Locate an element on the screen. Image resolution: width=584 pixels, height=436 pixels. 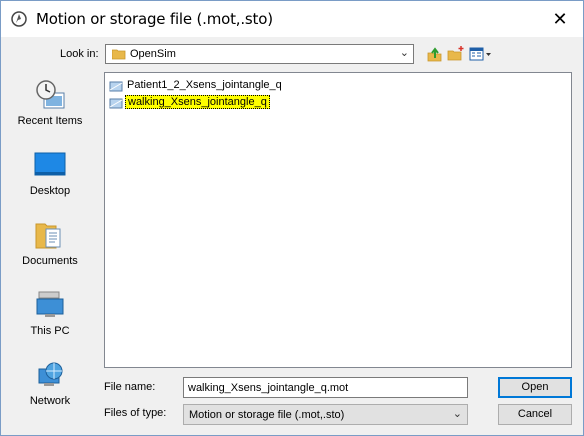
file-name-input is located at coordinates (325, 387).